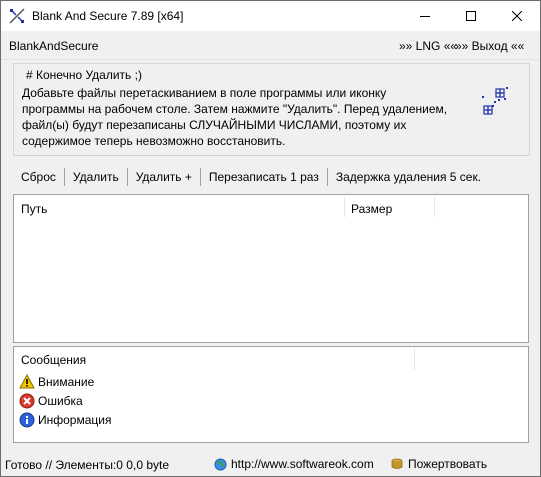 The image size is (541, 477). I want to click on maximize-button, so click(471, 16).